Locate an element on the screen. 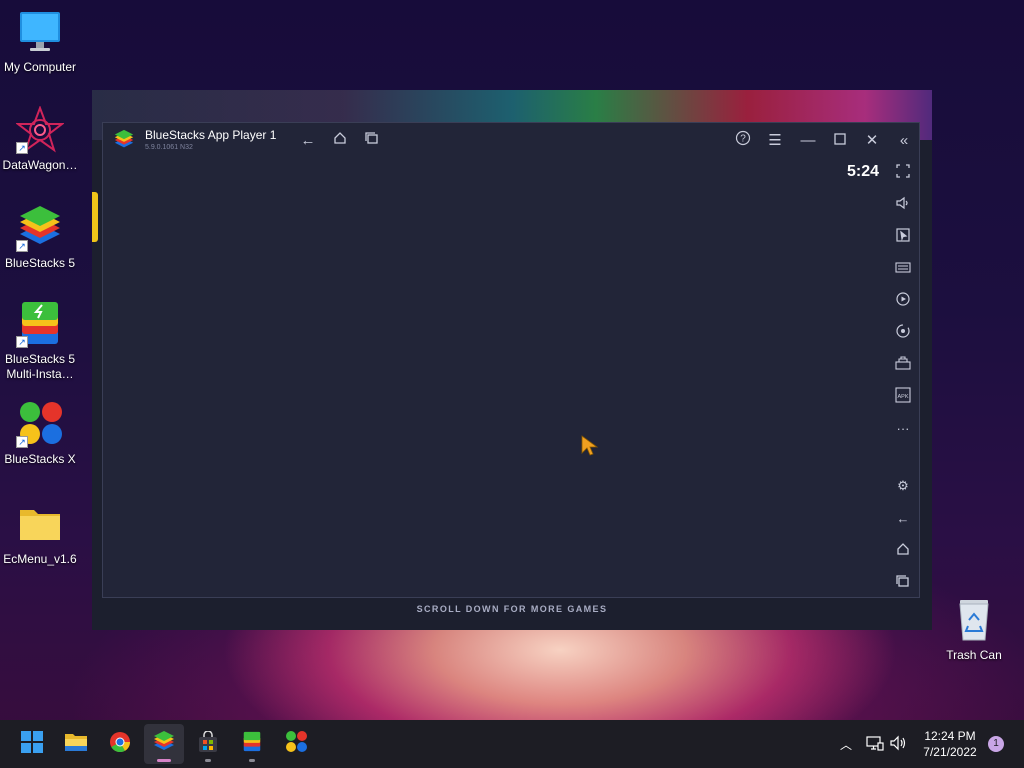 Image resolution: width=1024 pixels, height=768 pixels. notification-badge: 1 is located at coordinates (996, 744).